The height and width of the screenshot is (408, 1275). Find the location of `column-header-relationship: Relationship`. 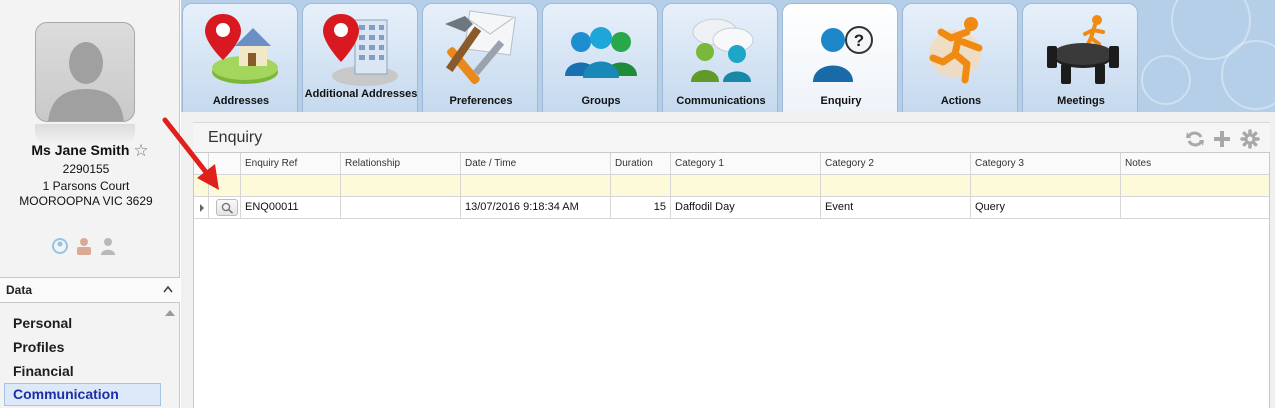

column-header-relationship: Relationship is located at coordinates (401, 163).